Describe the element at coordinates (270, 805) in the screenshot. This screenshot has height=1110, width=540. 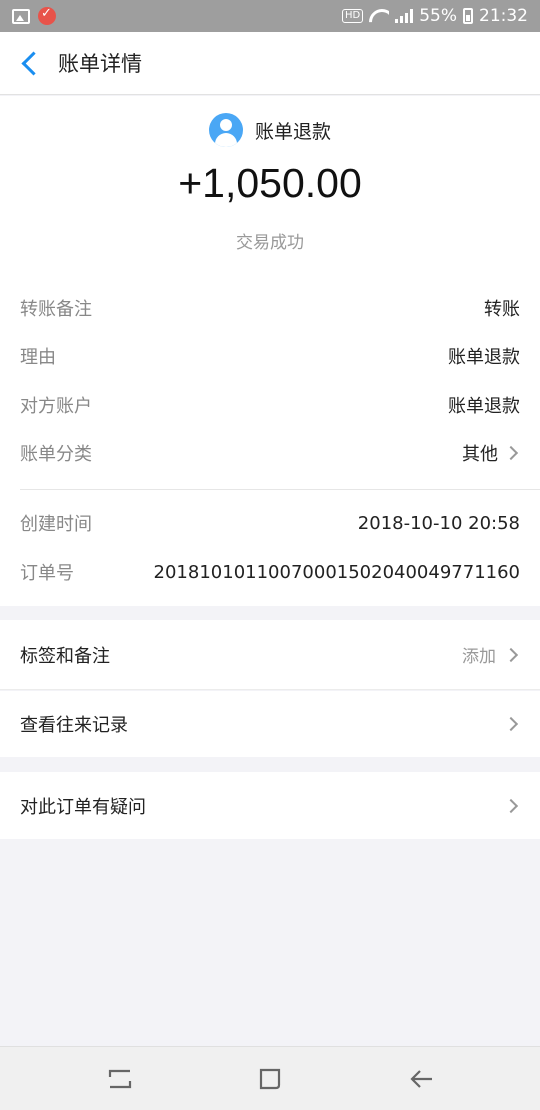
I see `order-question-row: 对此订单有疑问` at that location.